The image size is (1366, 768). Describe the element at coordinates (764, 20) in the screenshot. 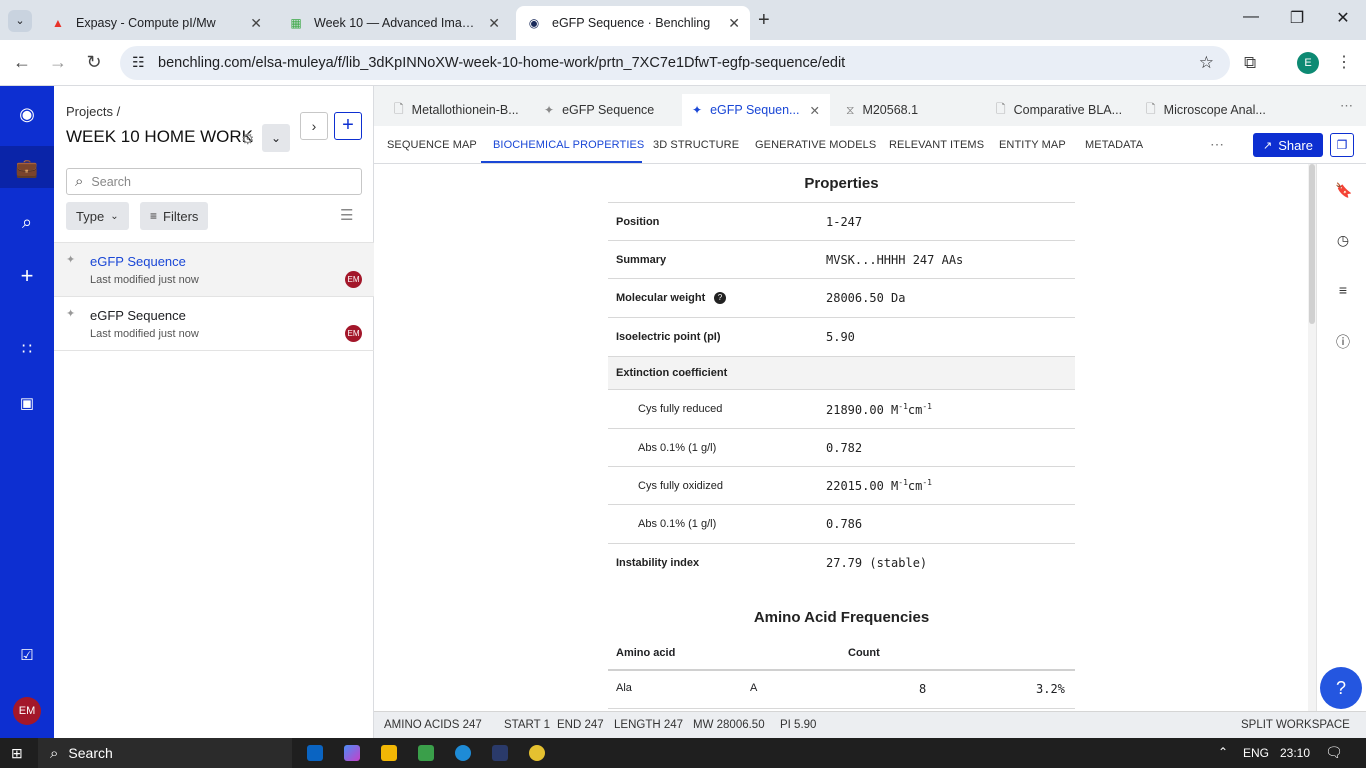

I see `new-tab-button: +` at that location.